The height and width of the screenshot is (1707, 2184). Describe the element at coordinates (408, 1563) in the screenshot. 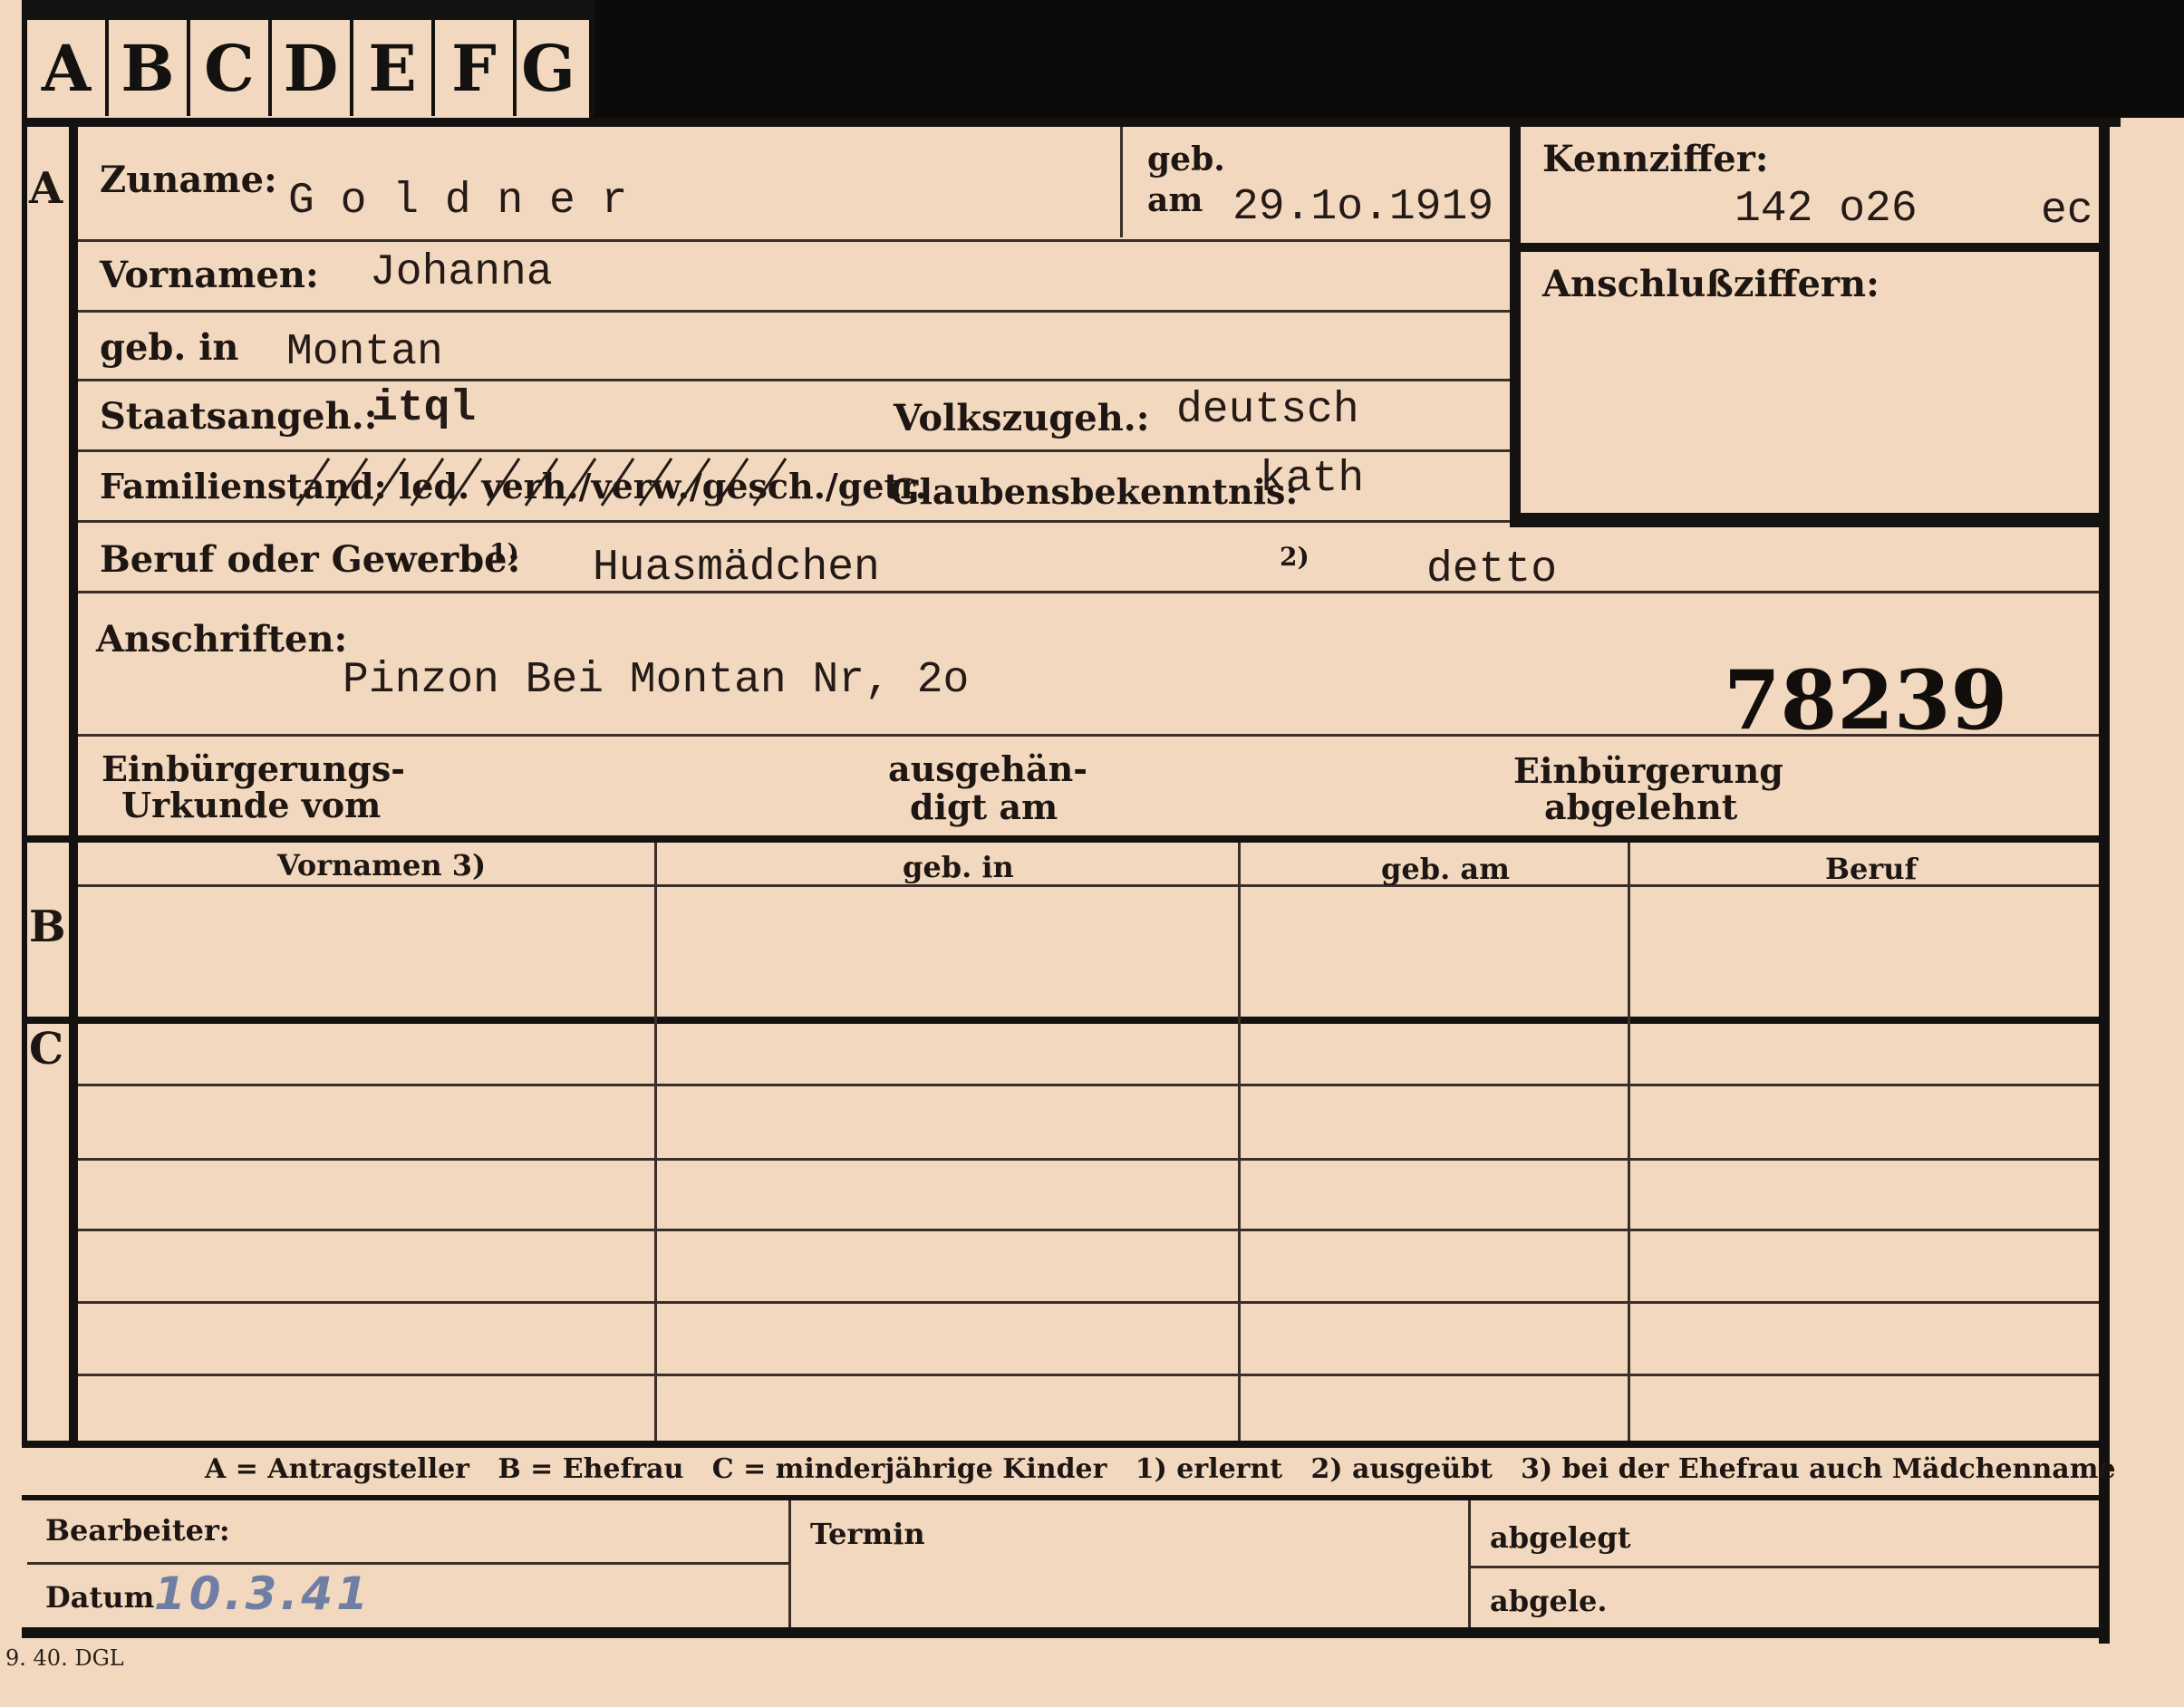

I see `footer-left-row-line` at that location.